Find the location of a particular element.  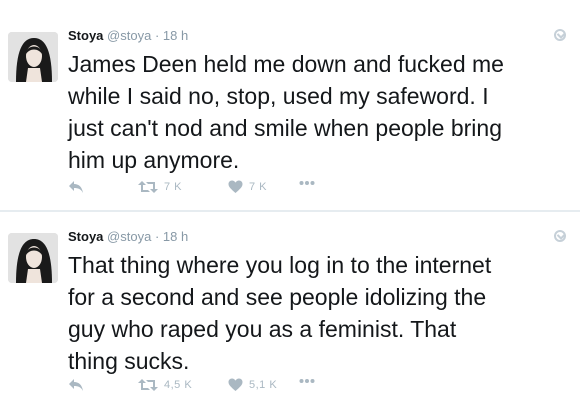

retweet-count: 4,5 K is located at coordinates (178, 385).